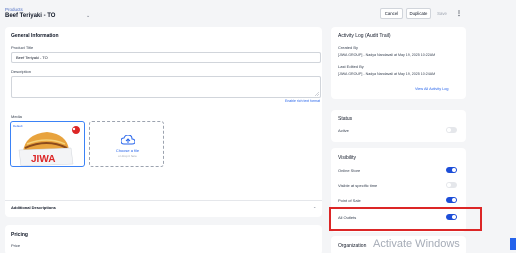 The width and height of the screenshot is (516, 253). Describe the element at coordinates (127, 150) in the screenshot. I see `choose-file-link: Choose a file` at that location.